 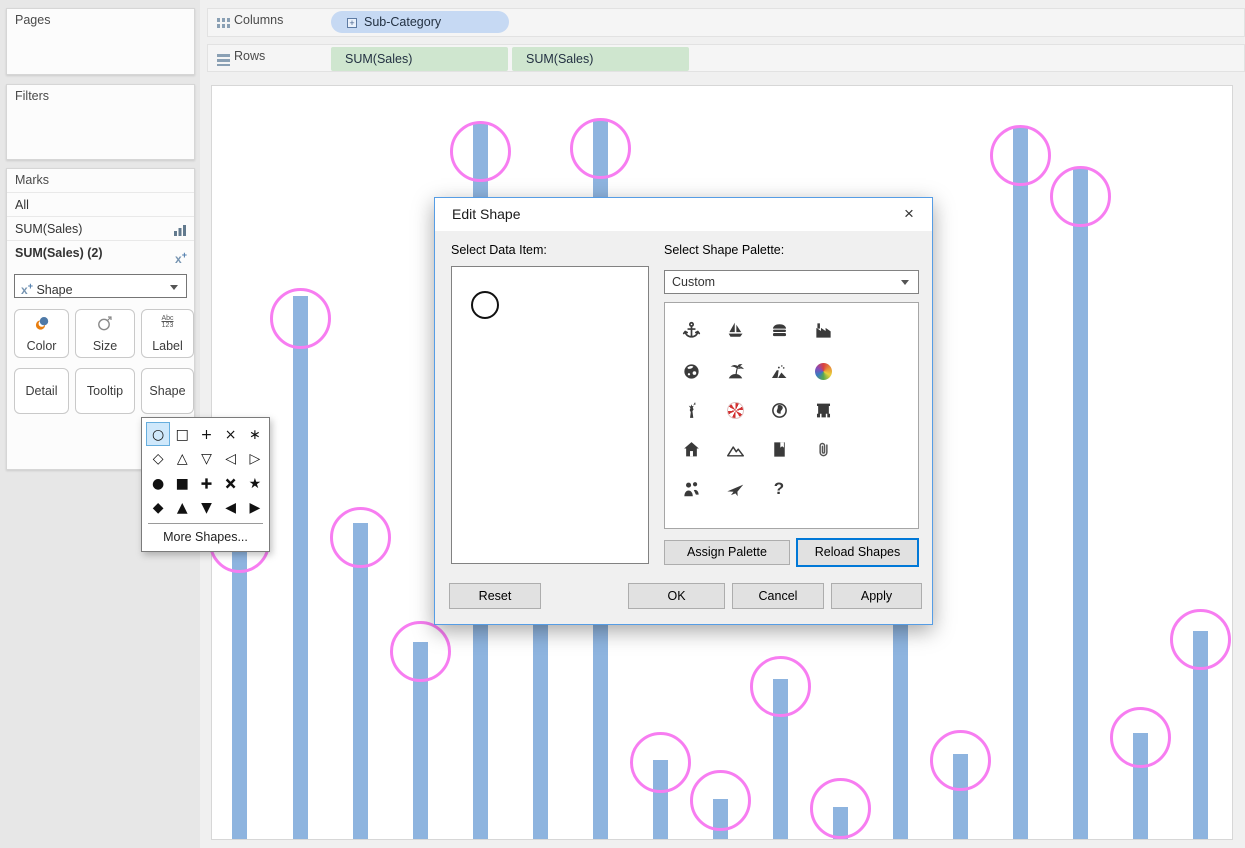 What do you see at coordinates (726, 22) in the screenshot?
I see `columns-shelf: Columns + Sub-Category` at bounding box center [726, 22].